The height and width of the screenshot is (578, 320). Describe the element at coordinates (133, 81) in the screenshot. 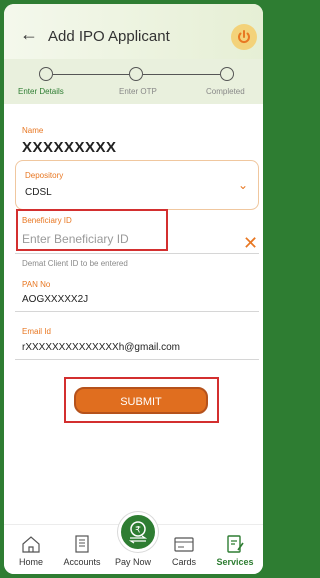

I see `step-progress: Enter Details Enter OTP Completed` at that location.